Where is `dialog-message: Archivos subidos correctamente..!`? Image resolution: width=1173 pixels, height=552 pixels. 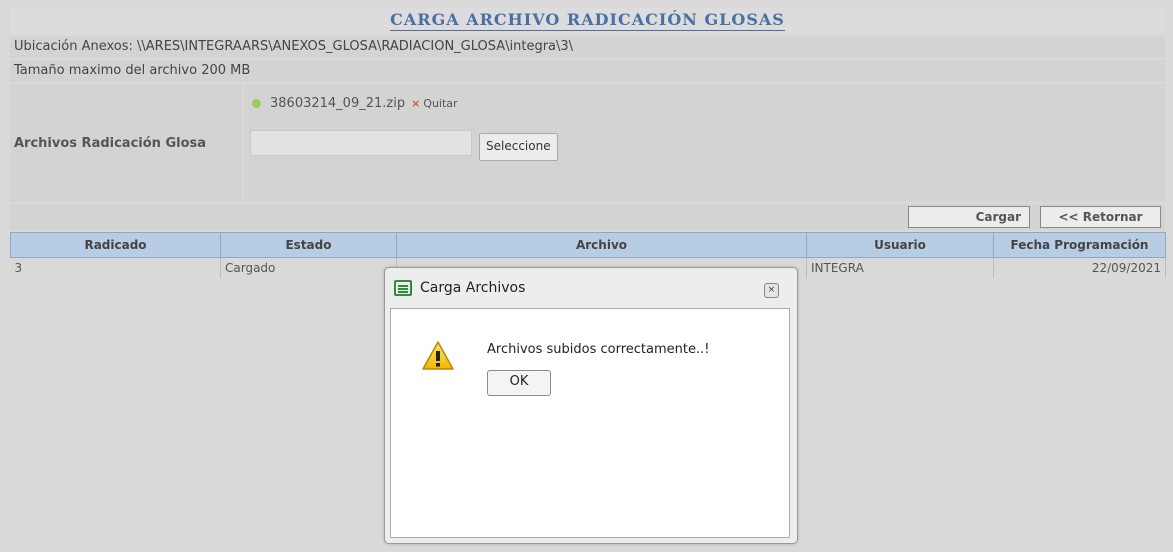
dialog-message: Archivos subidos correctamente..! is located at coordinates (598, 349).